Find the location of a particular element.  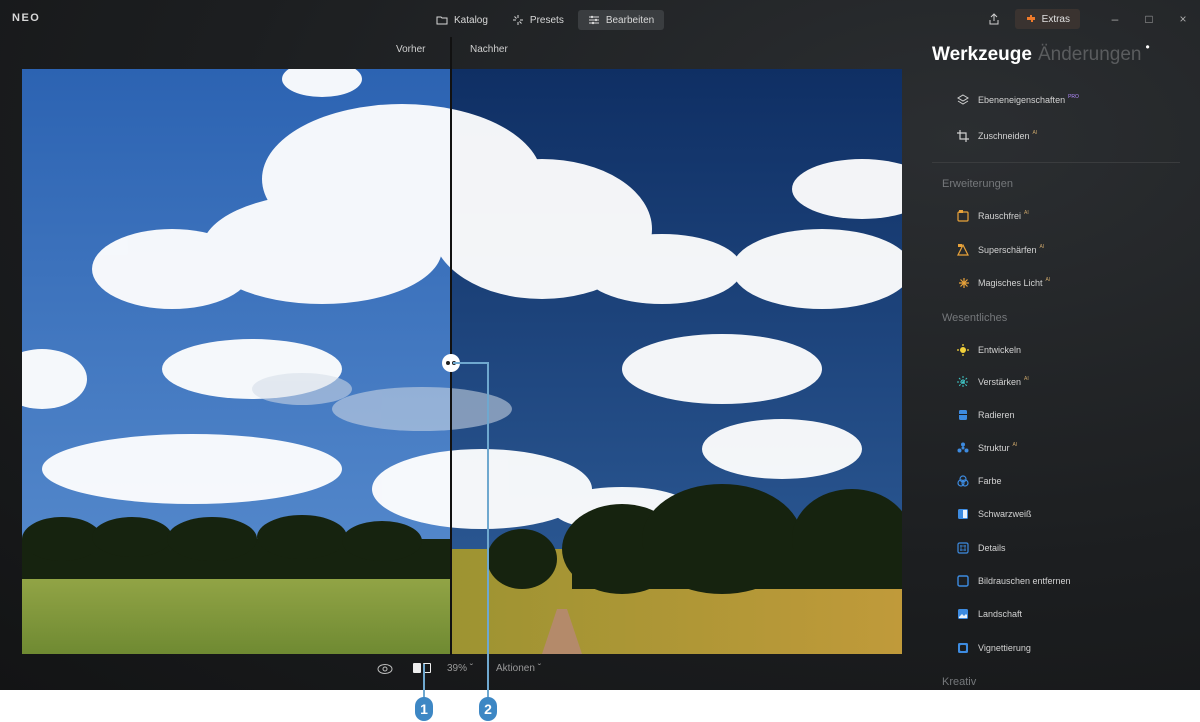

tool-label: Radieren is located at coordinates (996, 415).